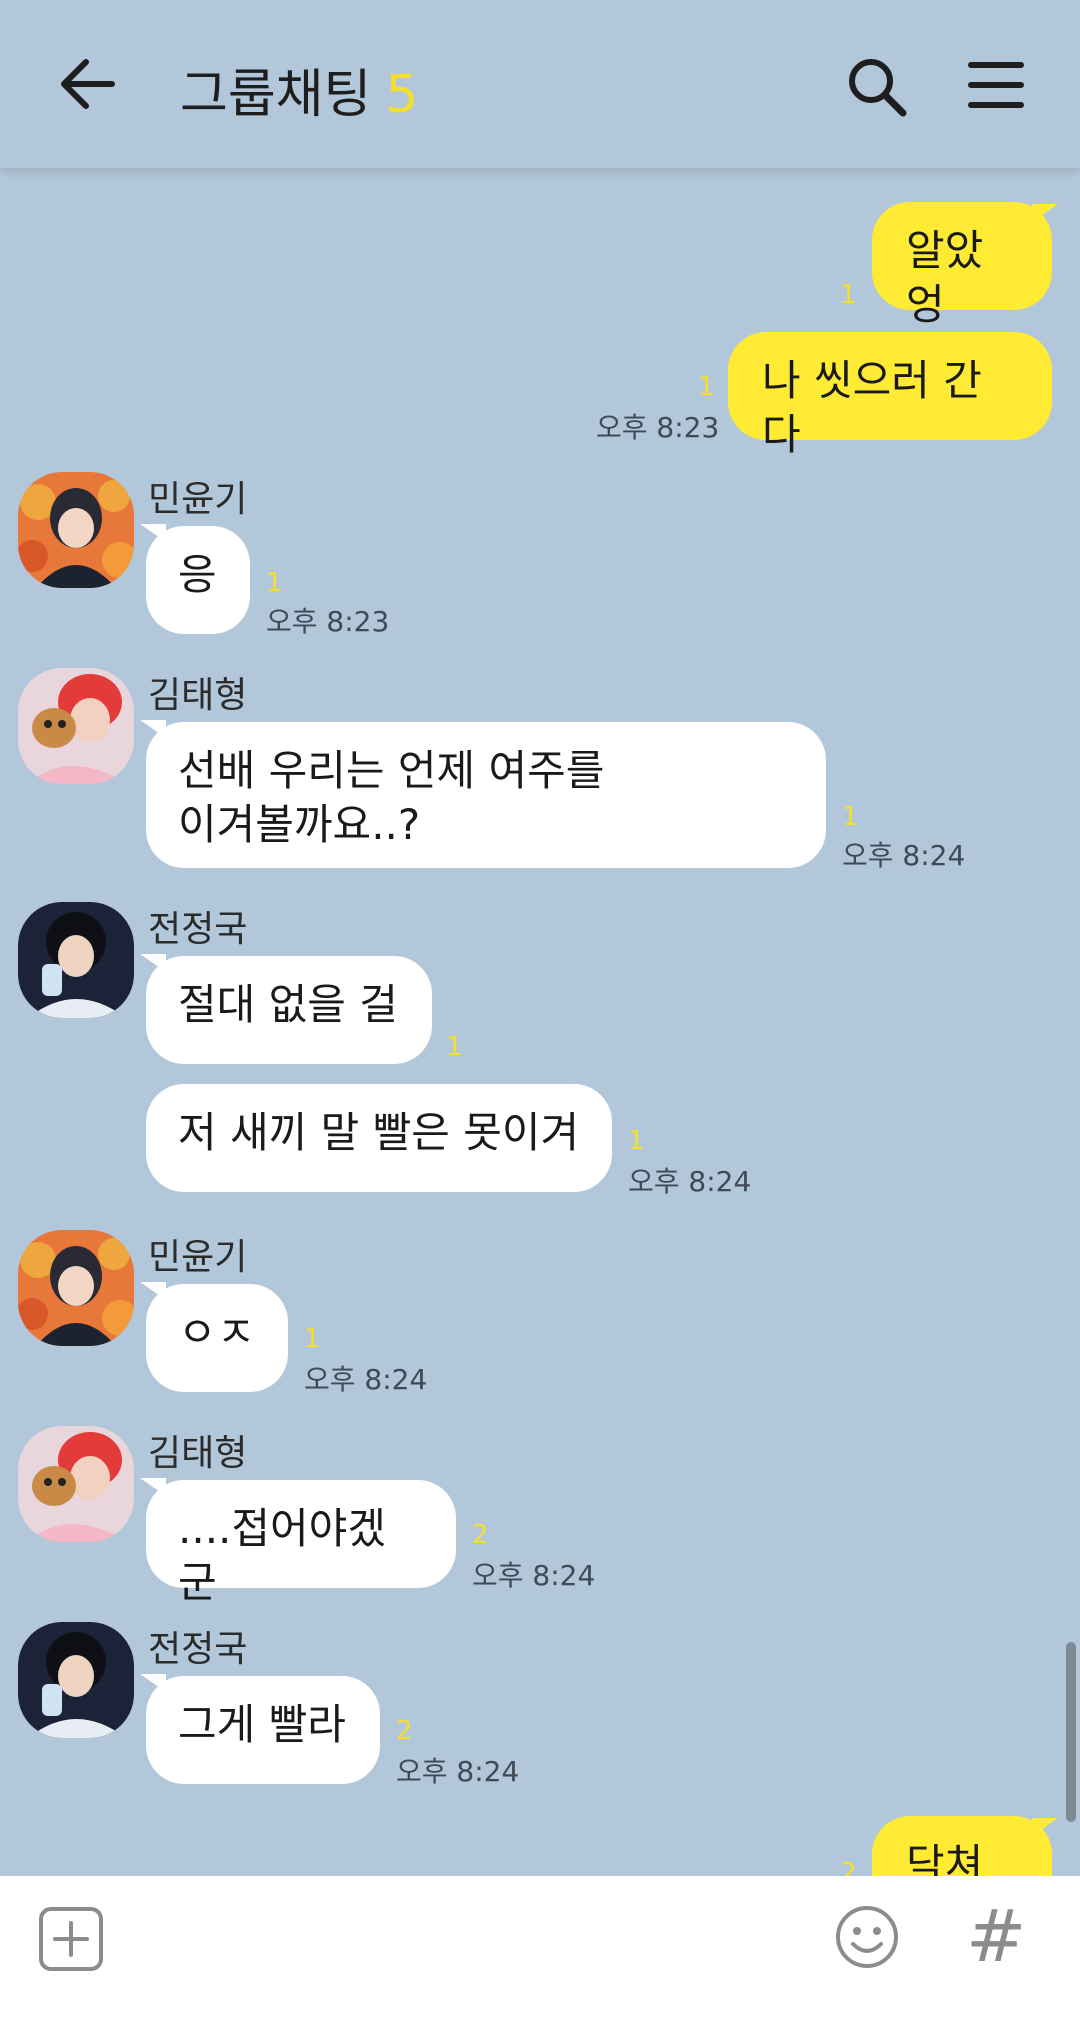 Image resolution: width=1080 pixels, height=2020 pixels. I want to click on message-bubble: 그게 빨라, so click(263, 1730).